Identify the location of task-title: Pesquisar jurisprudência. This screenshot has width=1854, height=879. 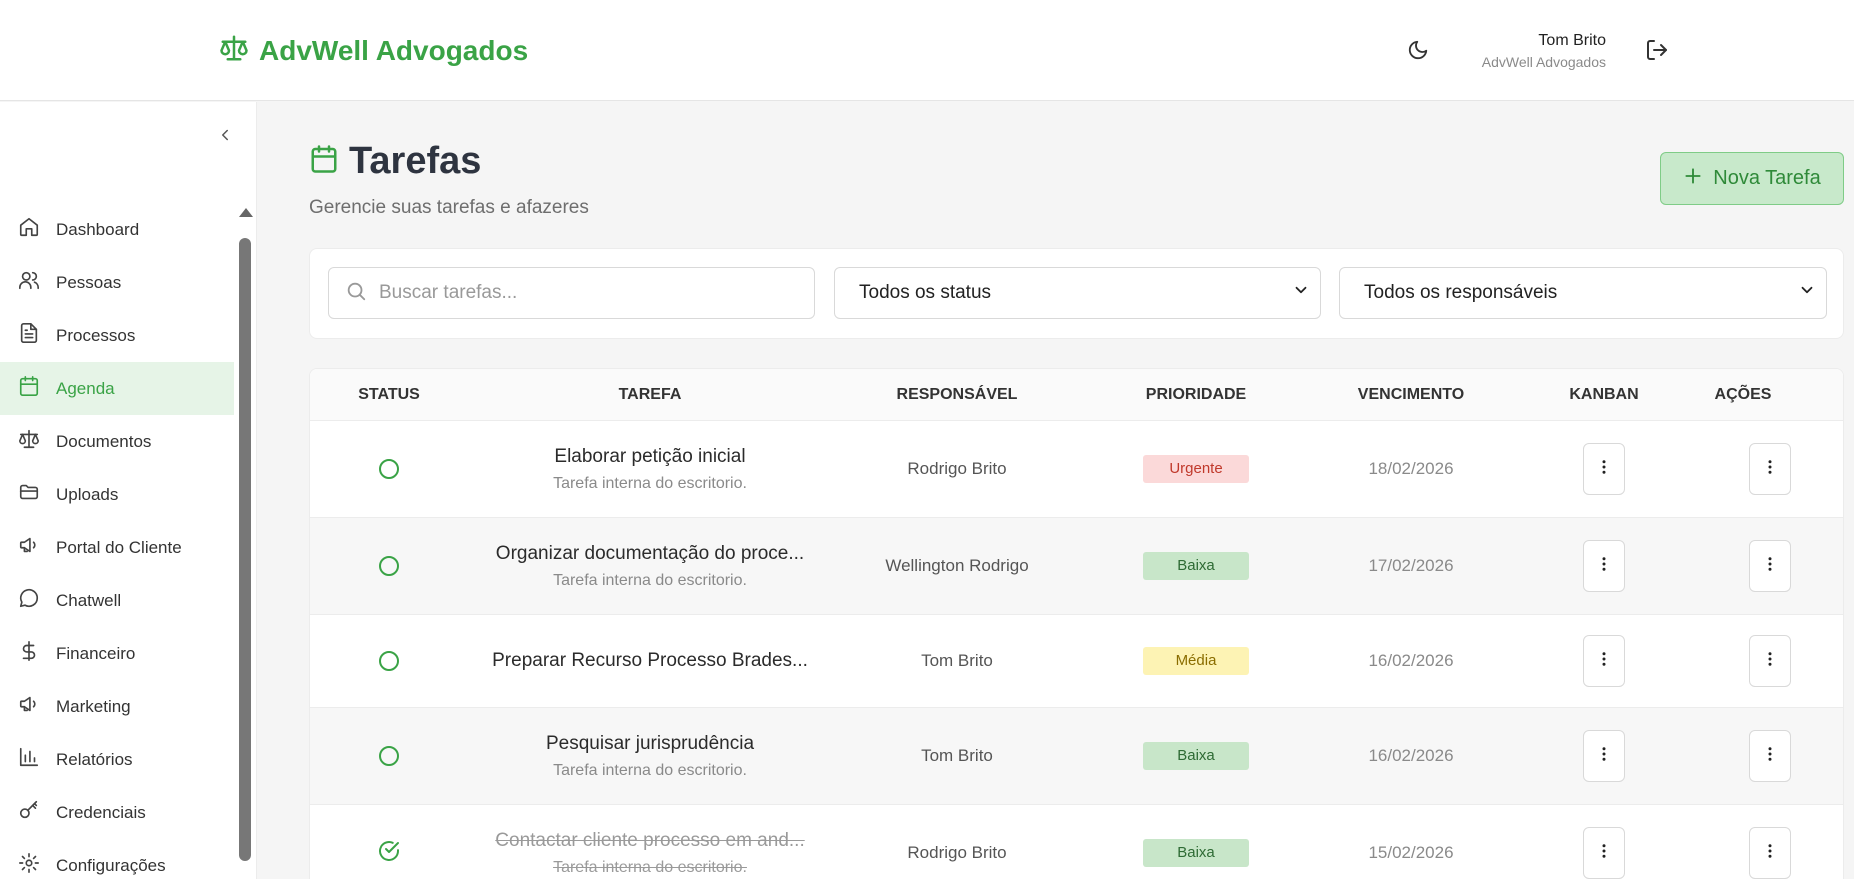
(650, 744).